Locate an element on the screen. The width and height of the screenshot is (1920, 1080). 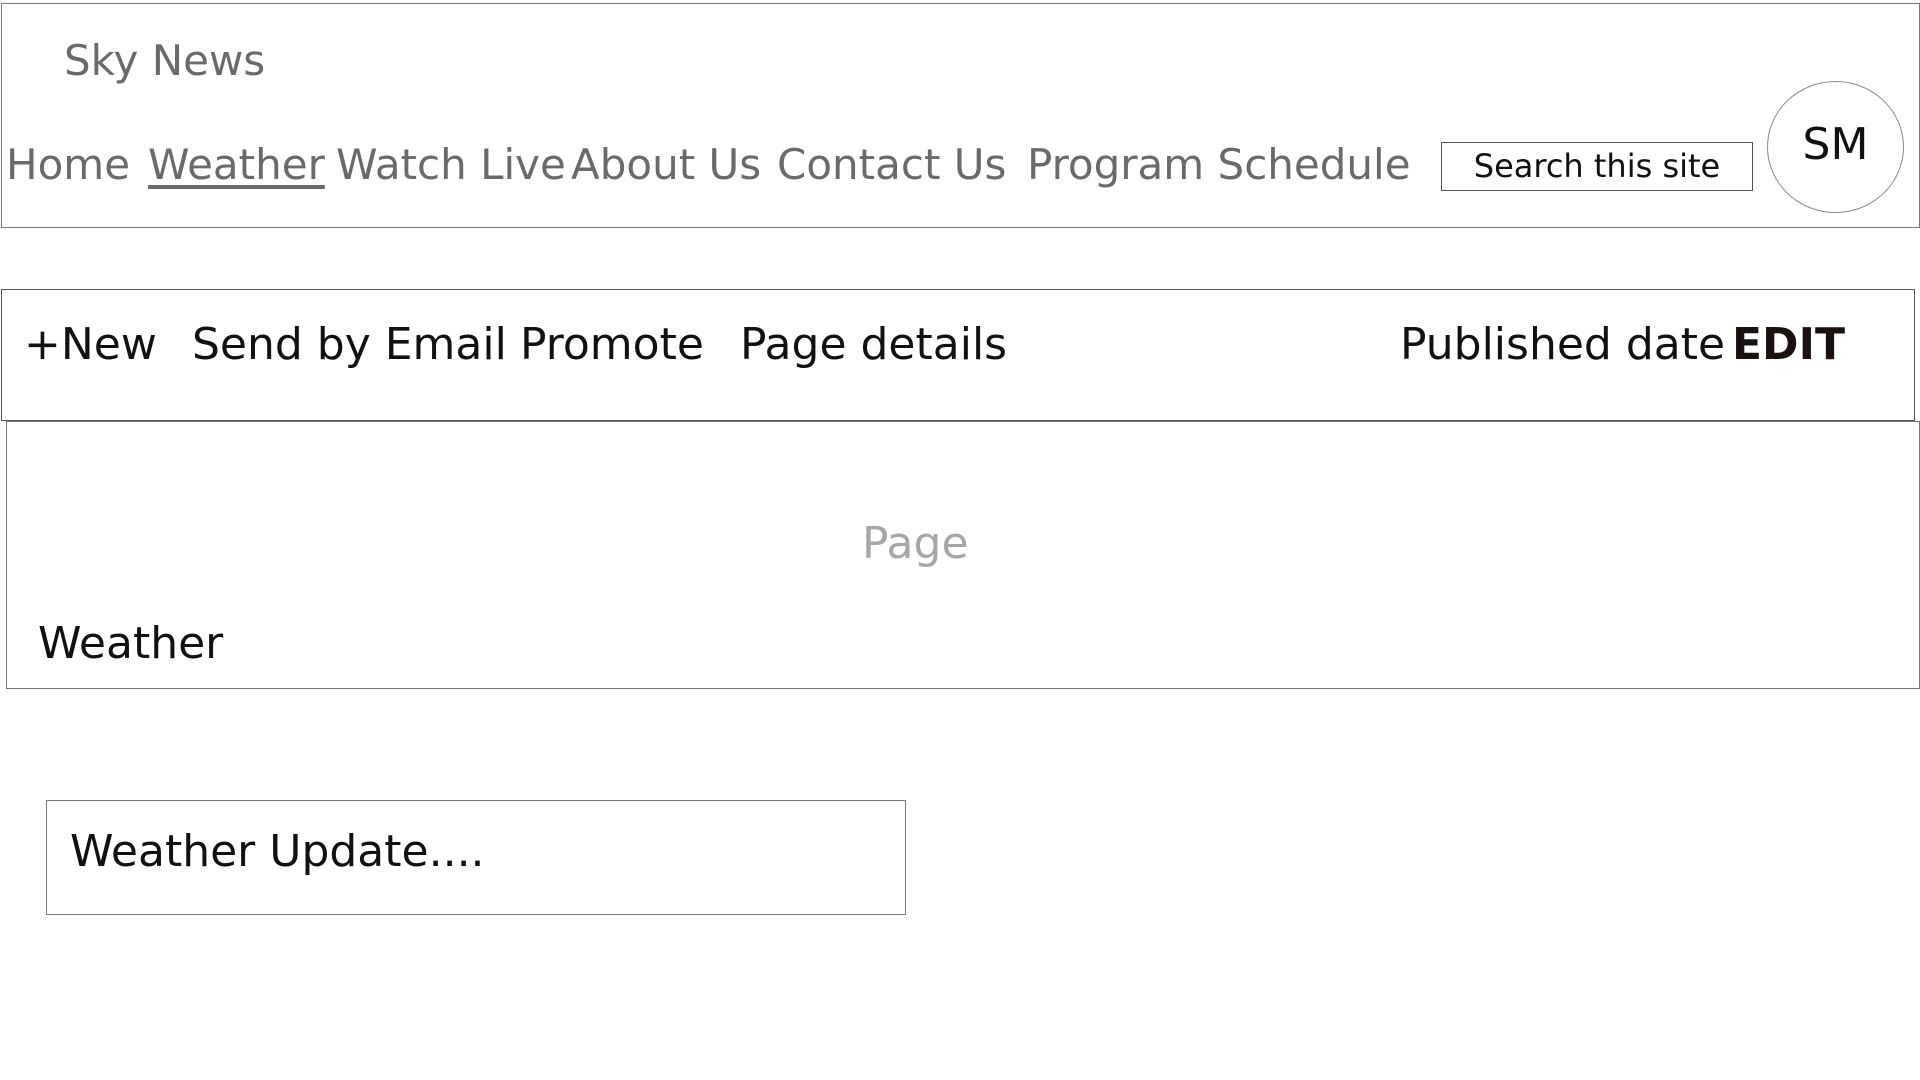
nav-item-about-us: About Us is located at coordinates (666, 165).